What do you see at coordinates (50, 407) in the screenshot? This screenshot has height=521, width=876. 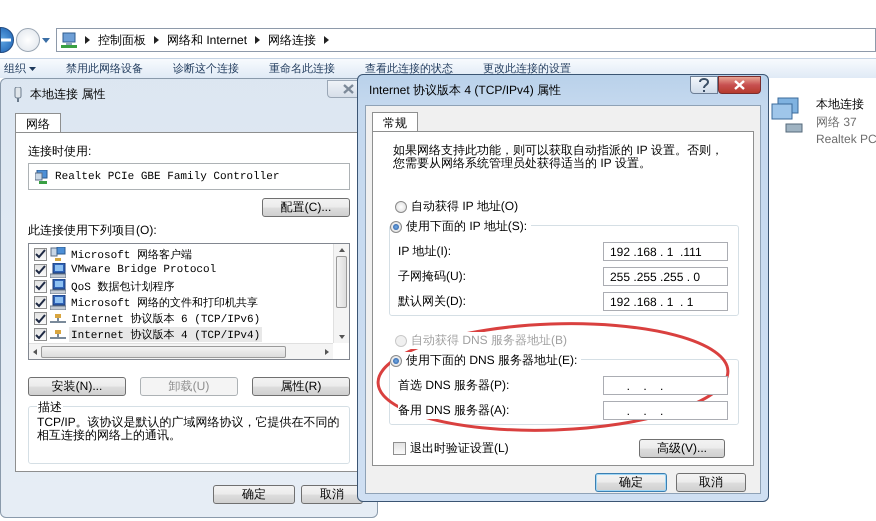 I see `group-title: 描述` at bounding box center [50, 407].